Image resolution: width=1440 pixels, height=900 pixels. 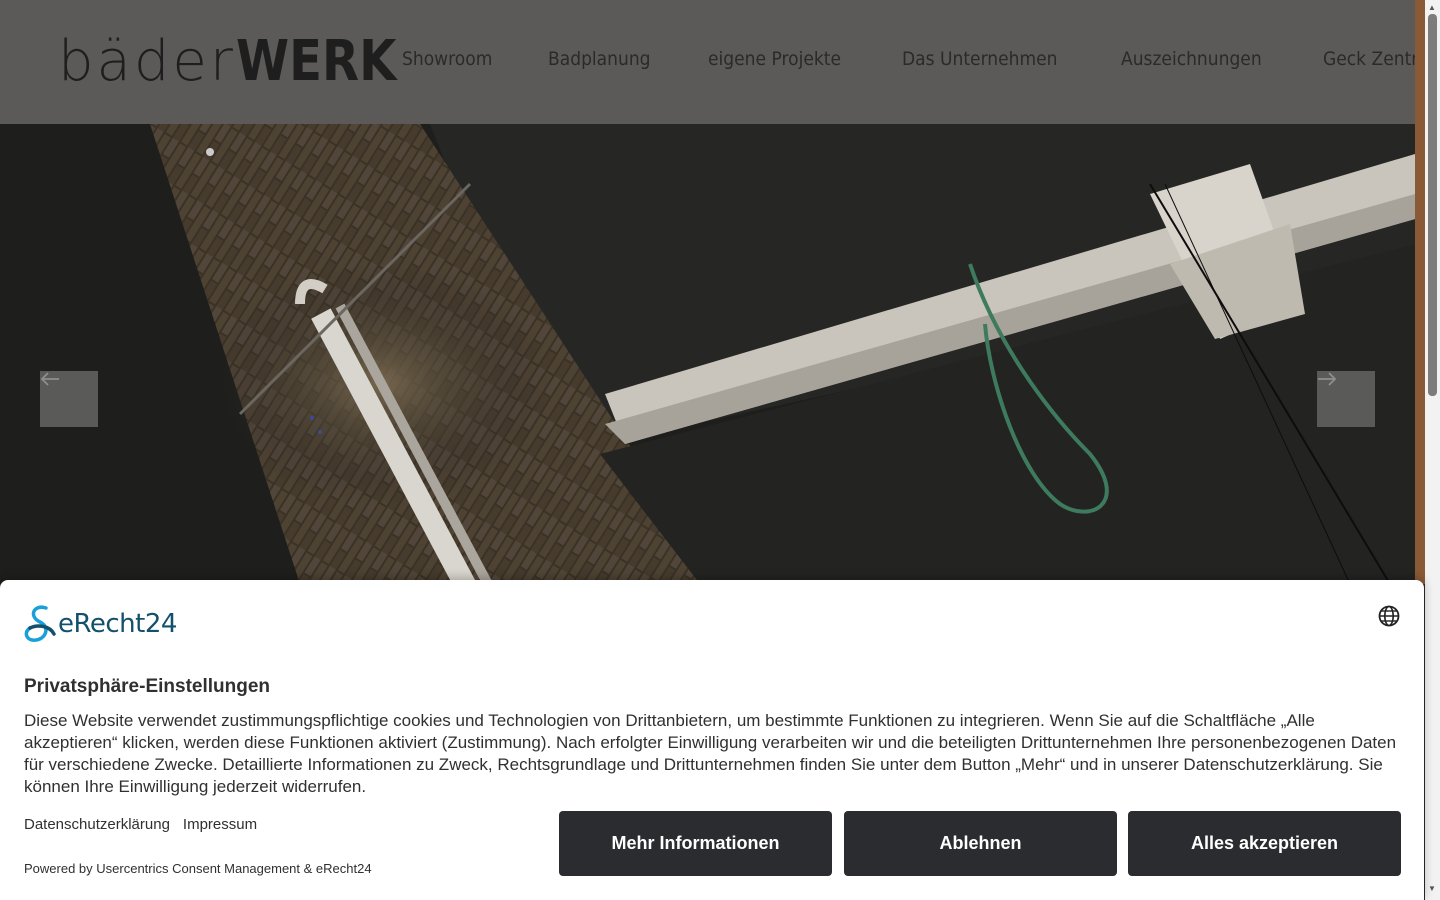 I want to click on erecht24-logo: eRecht24, so click(x=100, y=624).